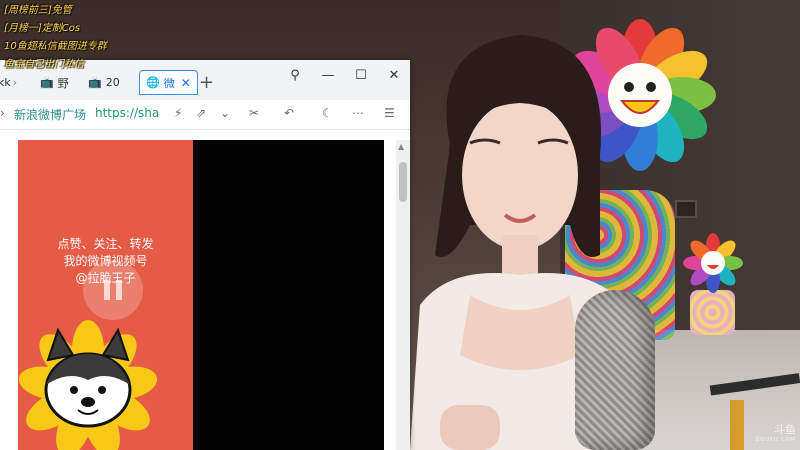  Describe the element at coordinates (401, 146) in the screenshot. I see `scroll-up-icon: ▲` at that location.